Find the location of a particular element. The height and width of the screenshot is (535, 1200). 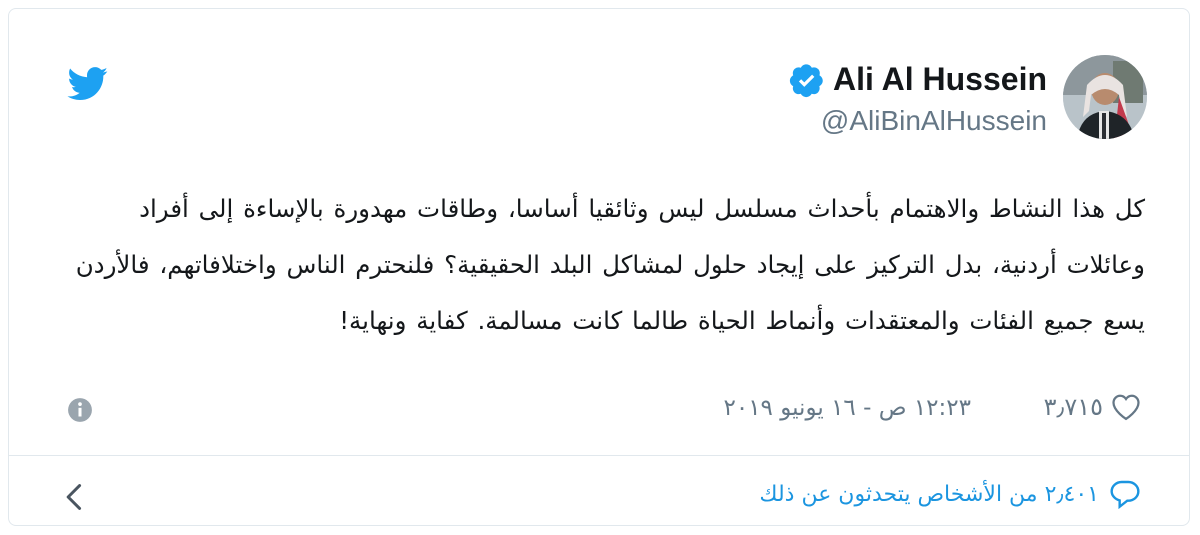

verified-badge-icon is located at coordinates (806, 80).